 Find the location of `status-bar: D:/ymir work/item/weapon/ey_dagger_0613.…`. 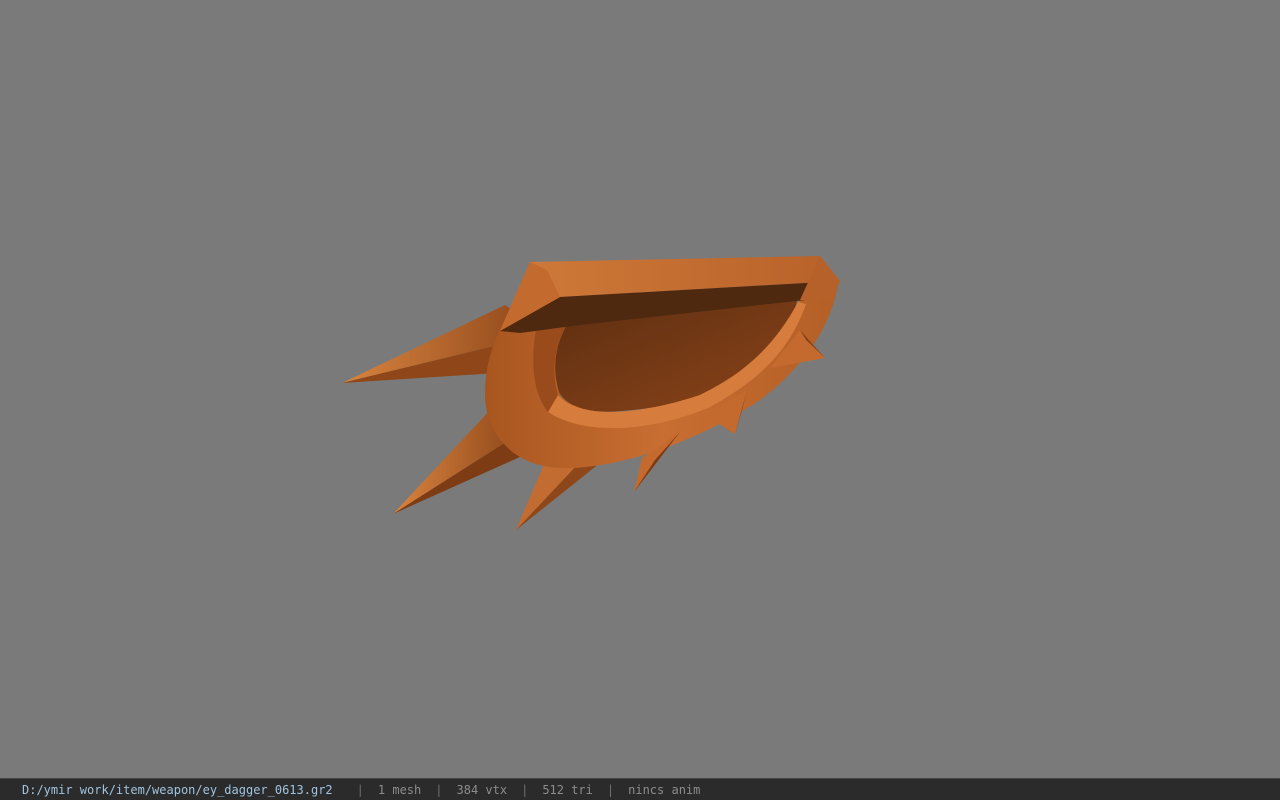

status-bar: D:/ymir work/item/weapon/ey_dagger_0613.… is located at coordinates (640, 789).